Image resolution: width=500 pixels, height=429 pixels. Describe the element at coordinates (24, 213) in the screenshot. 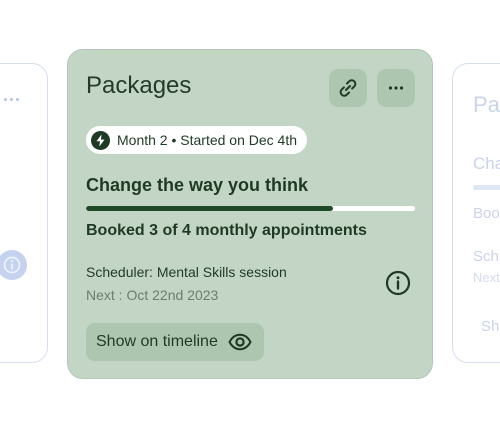

I see `previous-package-card` at that location.